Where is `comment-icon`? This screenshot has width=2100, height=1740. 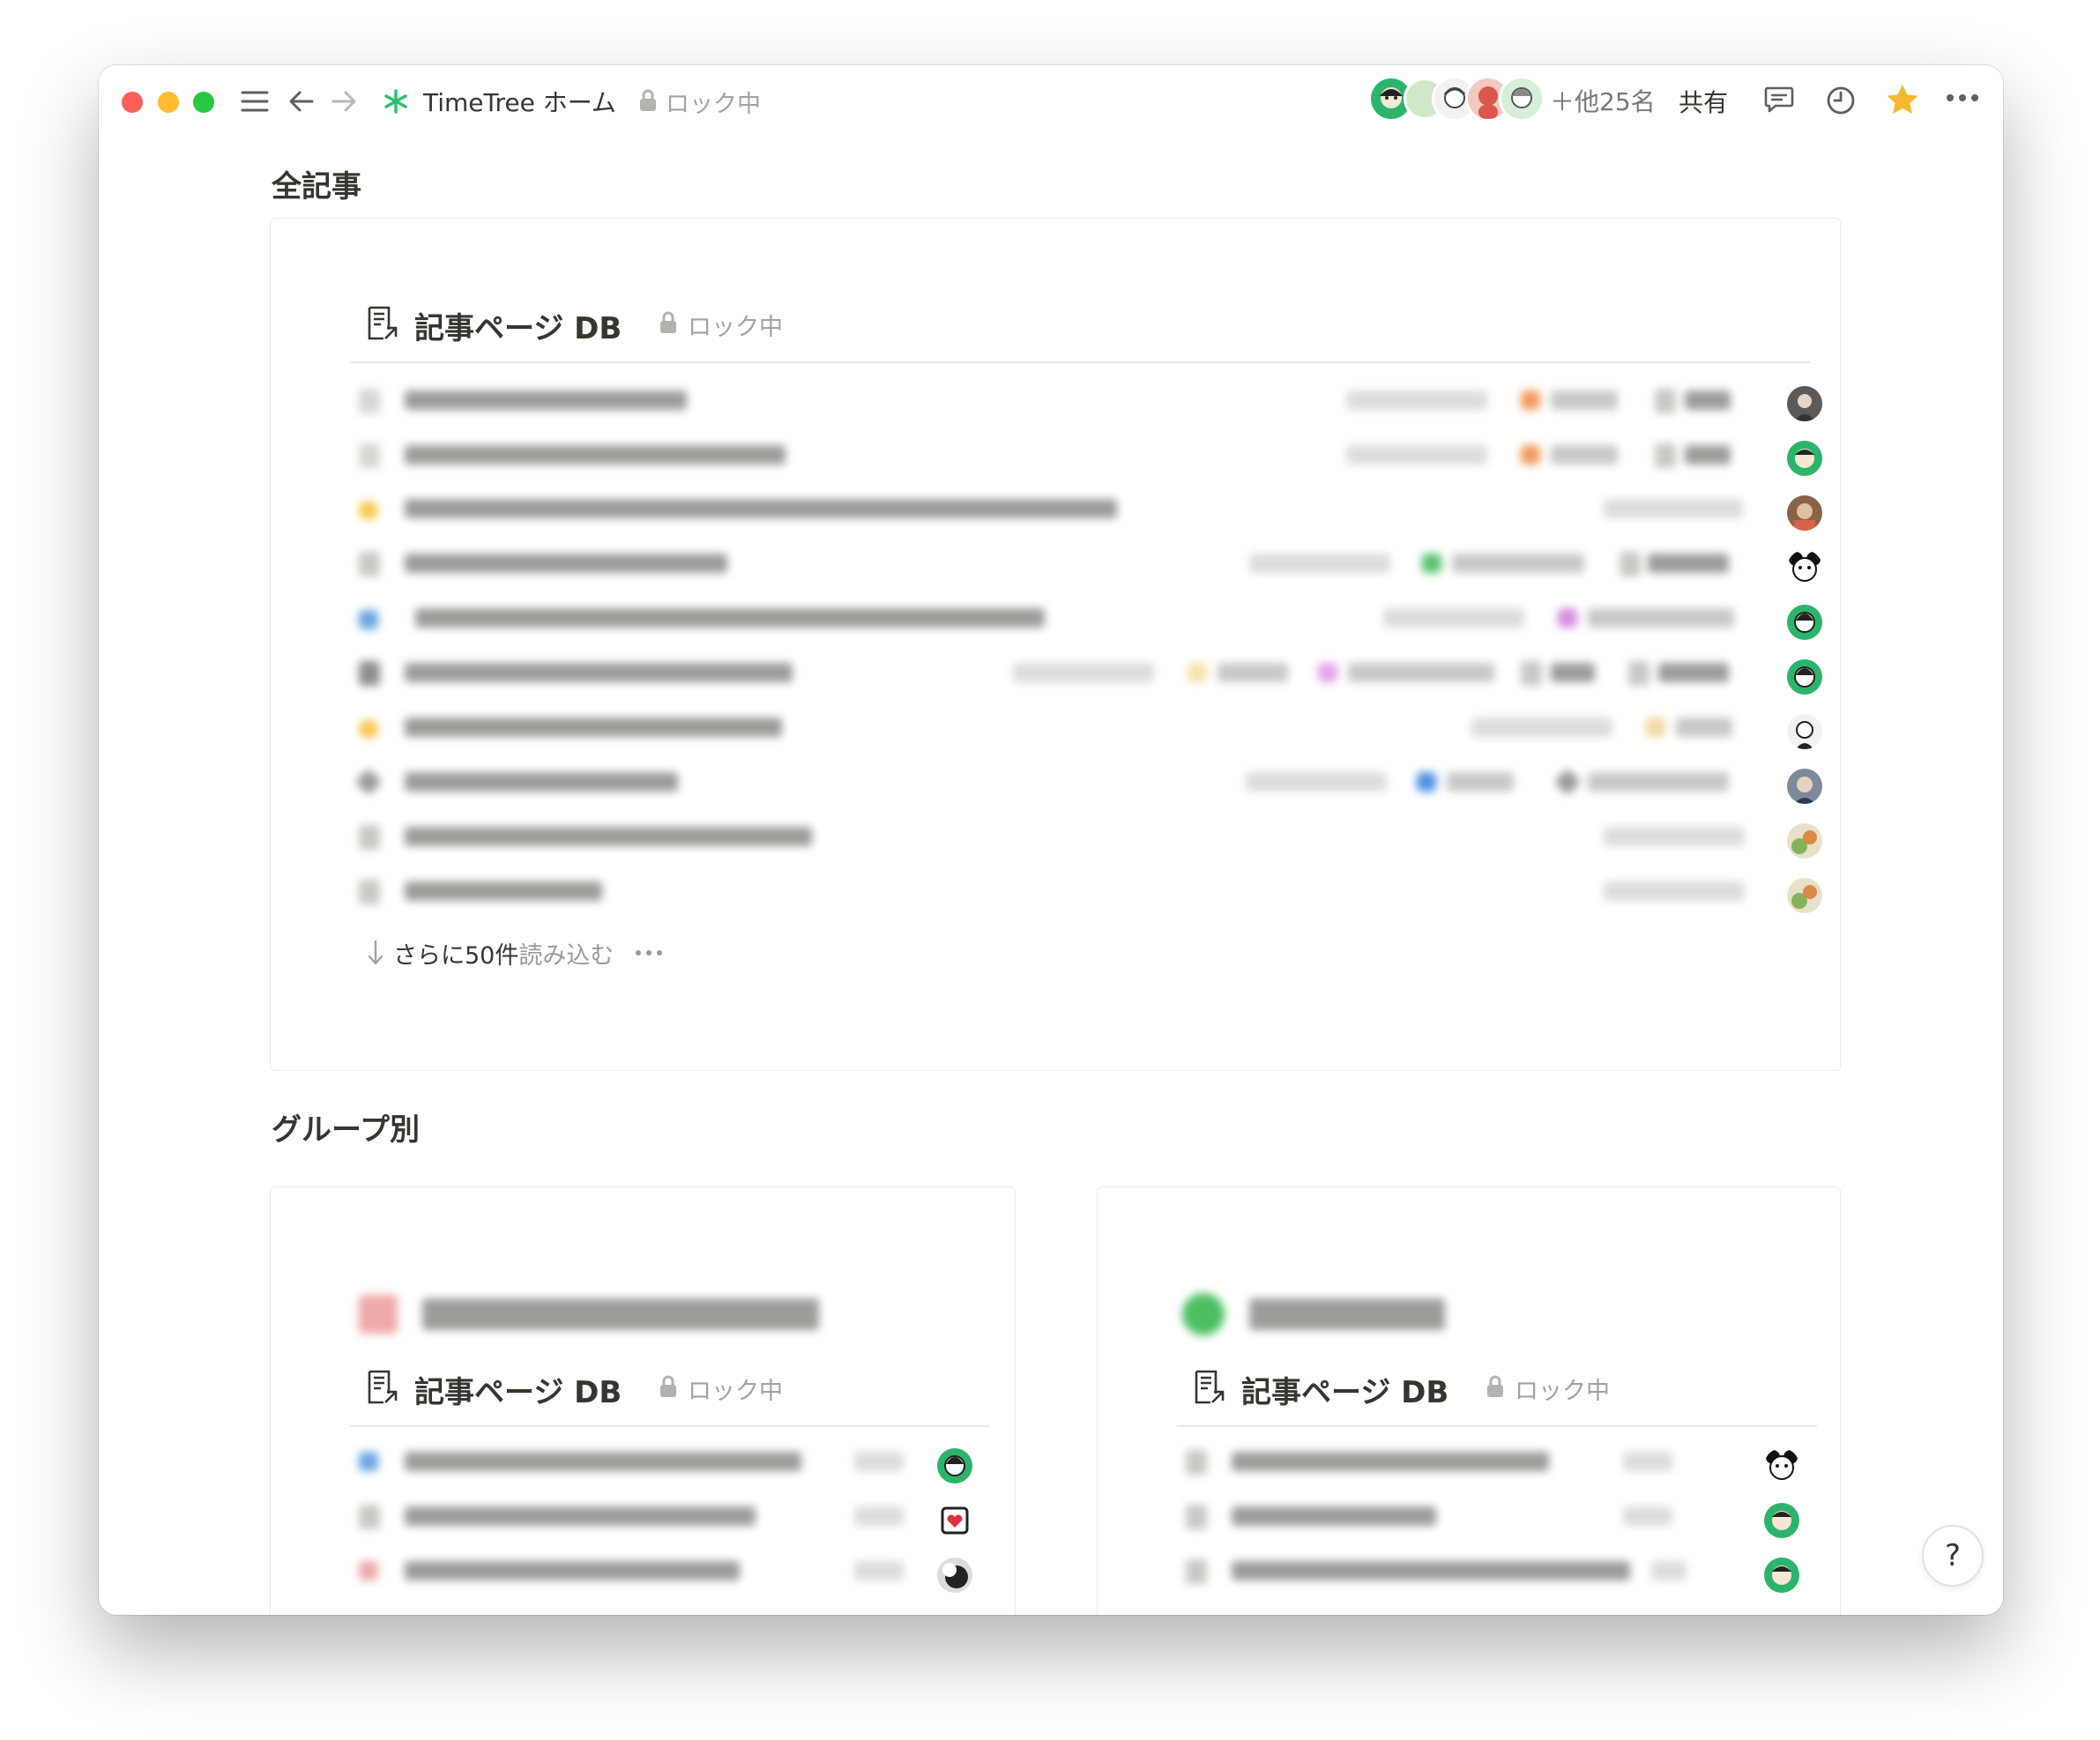
comment-icon is located at coordinates (1779, 100).